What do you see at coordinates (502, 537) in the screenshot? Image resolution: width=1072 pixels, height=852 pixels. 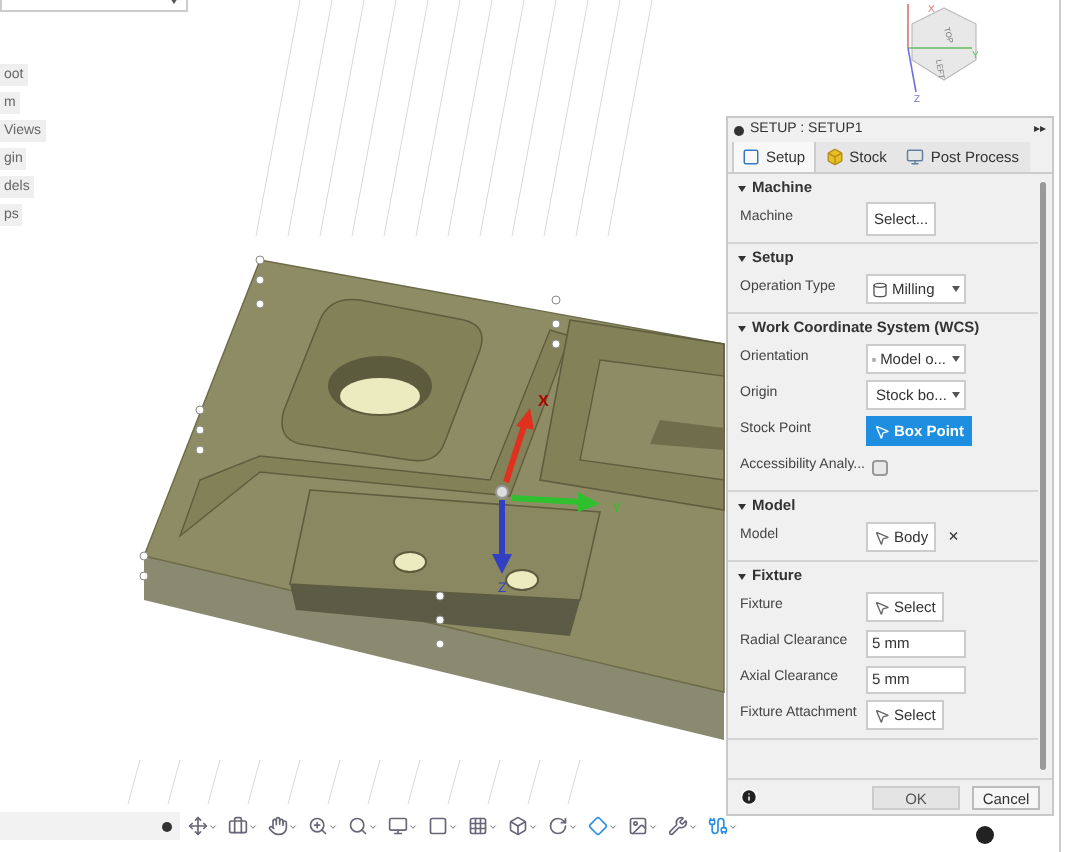 I see `z-axis-arrow` at bounding box center [502, 537].